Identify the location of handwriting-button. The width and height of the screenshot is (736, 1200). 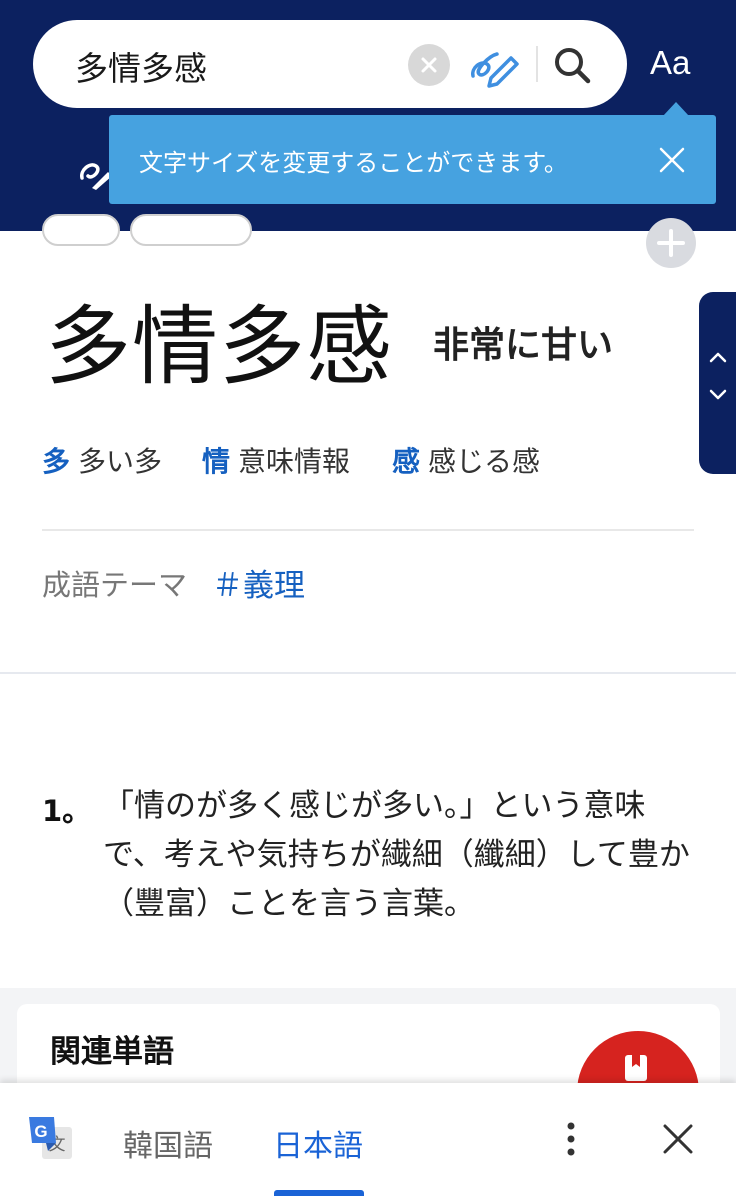
(495, 65).